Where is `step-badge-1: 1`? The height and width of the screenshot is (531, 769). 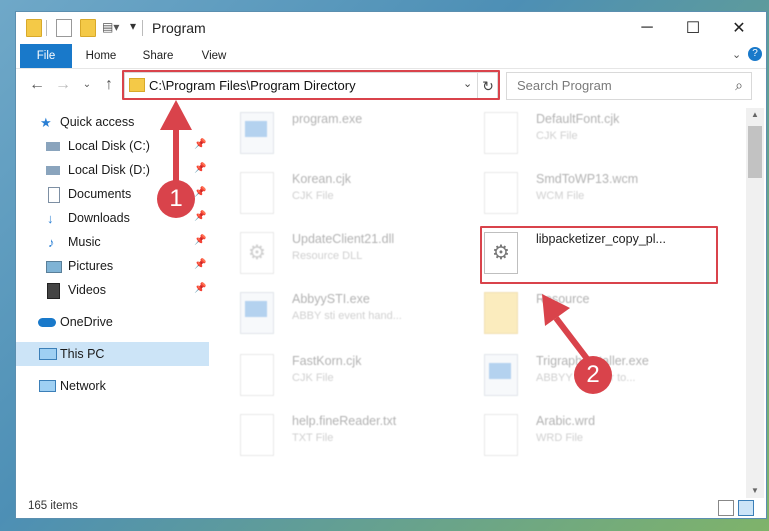
step-badge-1: 1 is located at coordinates (176, 199).